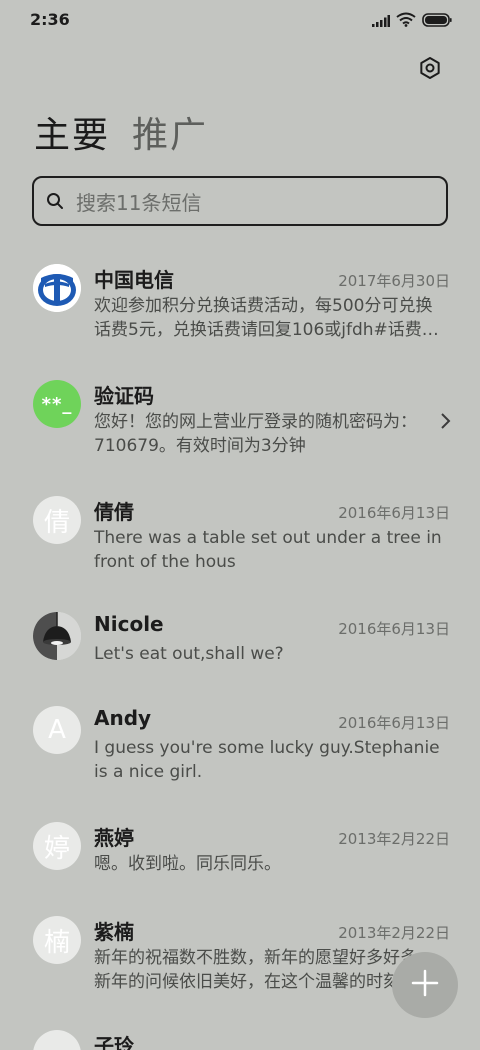  Describe the element at coordinates (267, 748) in the screenshot. I see `message-preview-line: I guess you're some lucky guy.Stephanie` at that location.